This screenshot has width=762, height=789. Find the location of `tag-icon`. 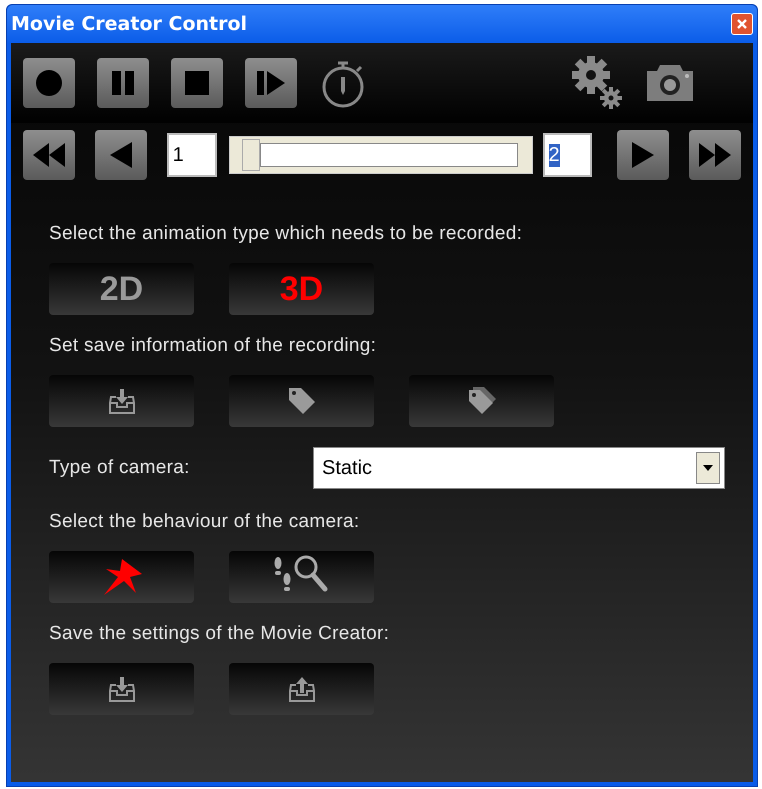

tag-icon is located at coordinates (301, 401).